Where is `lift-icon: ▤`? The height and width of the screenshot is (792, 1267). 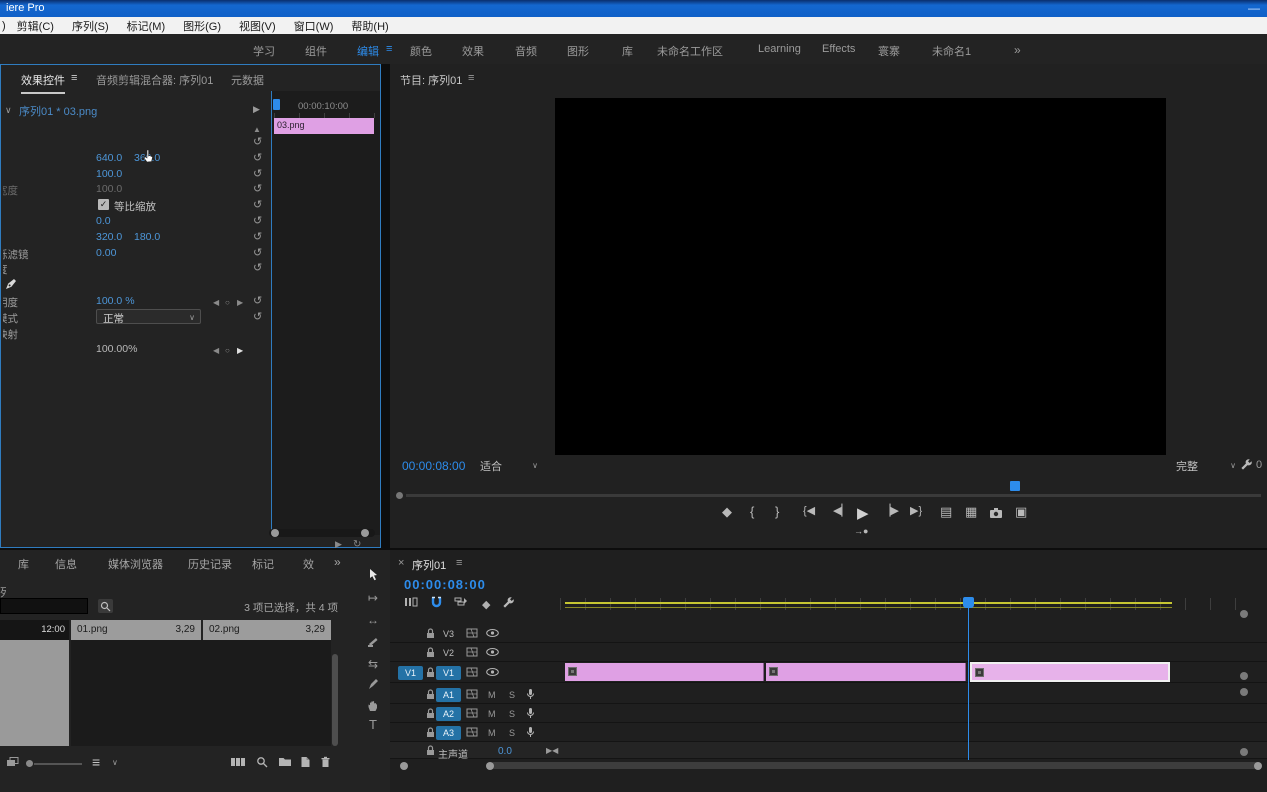 lift-icon: ▤ is located at coordinates (946, 512).